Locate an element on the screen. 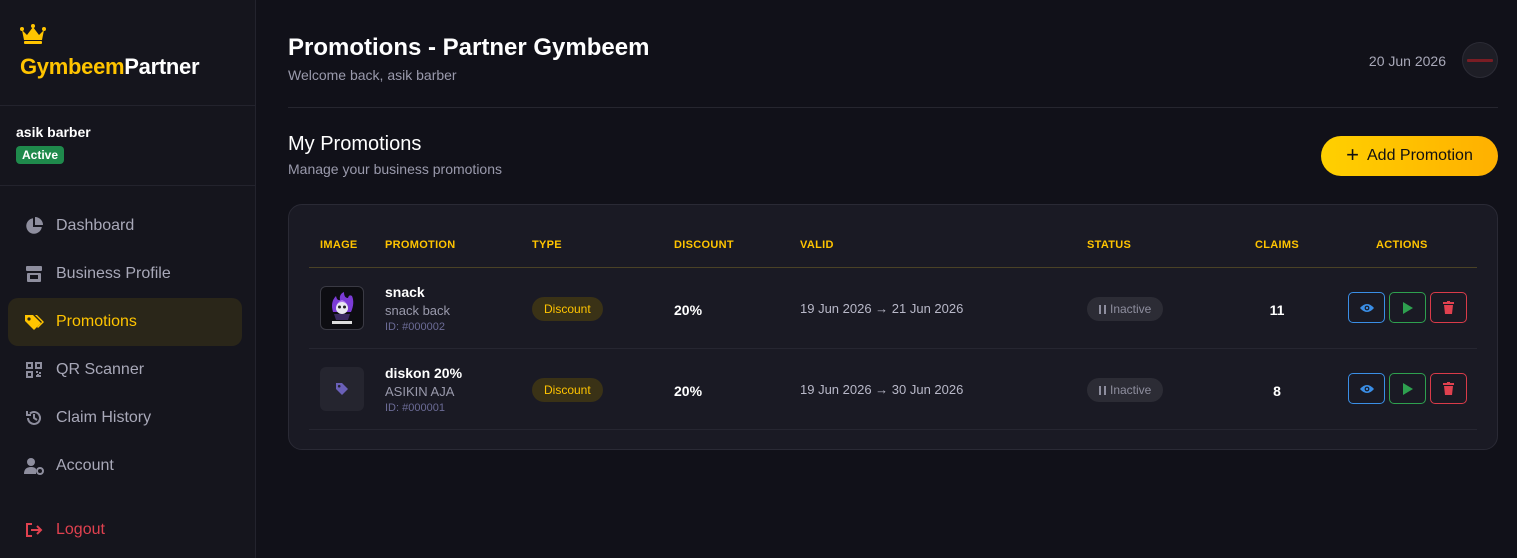  brand: GymbeemPartner is located at coordinates (127, 53).